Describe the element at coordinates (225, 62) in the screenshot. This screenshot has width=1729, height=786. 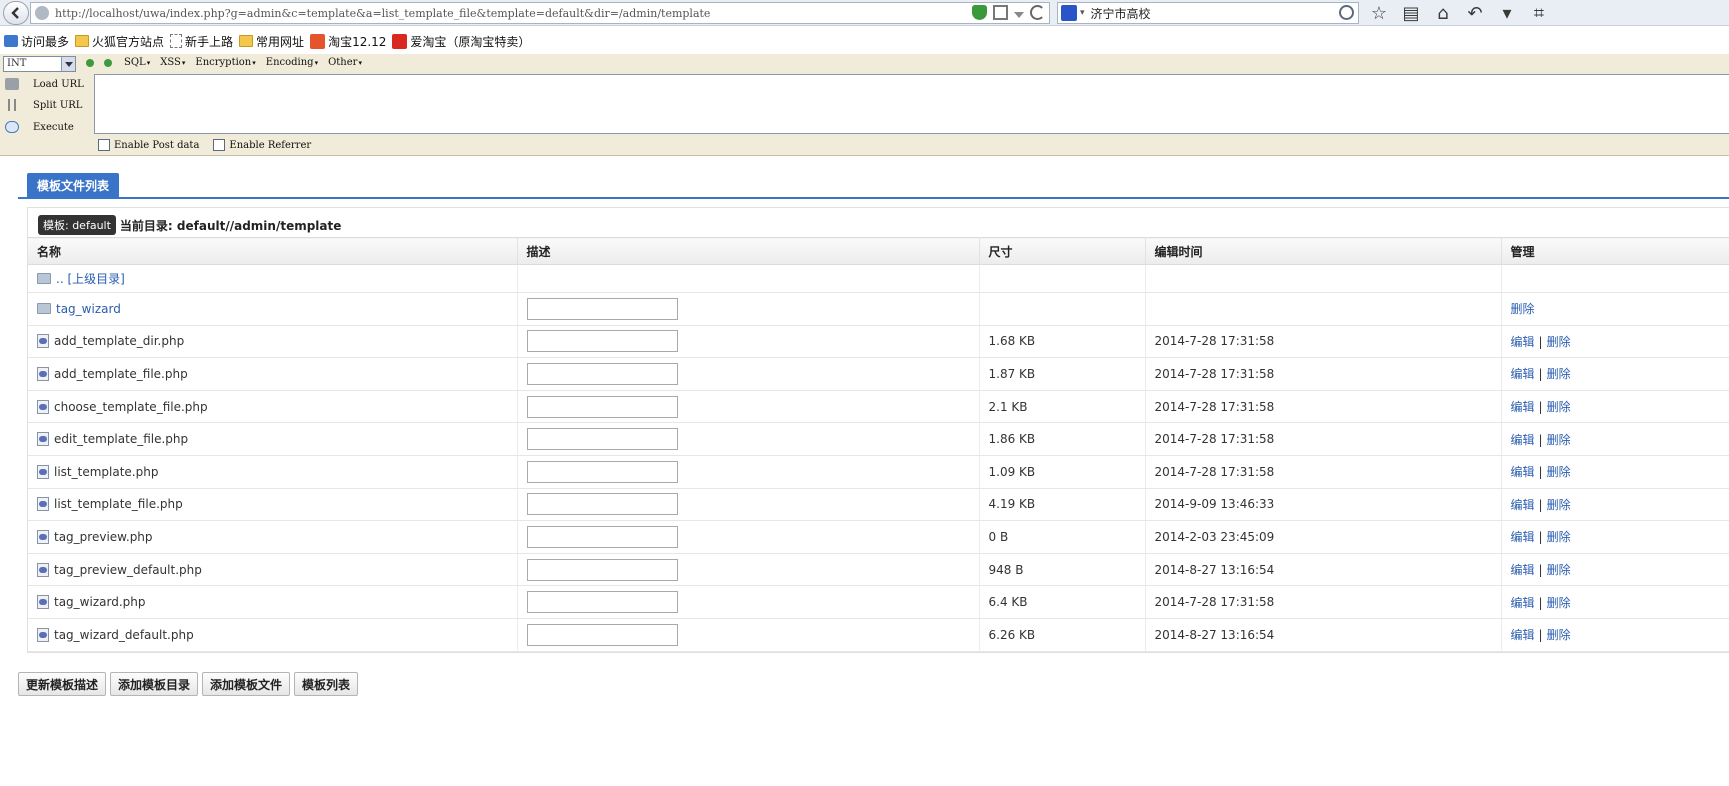
I see `menu-encryption: Encryption` at that location.